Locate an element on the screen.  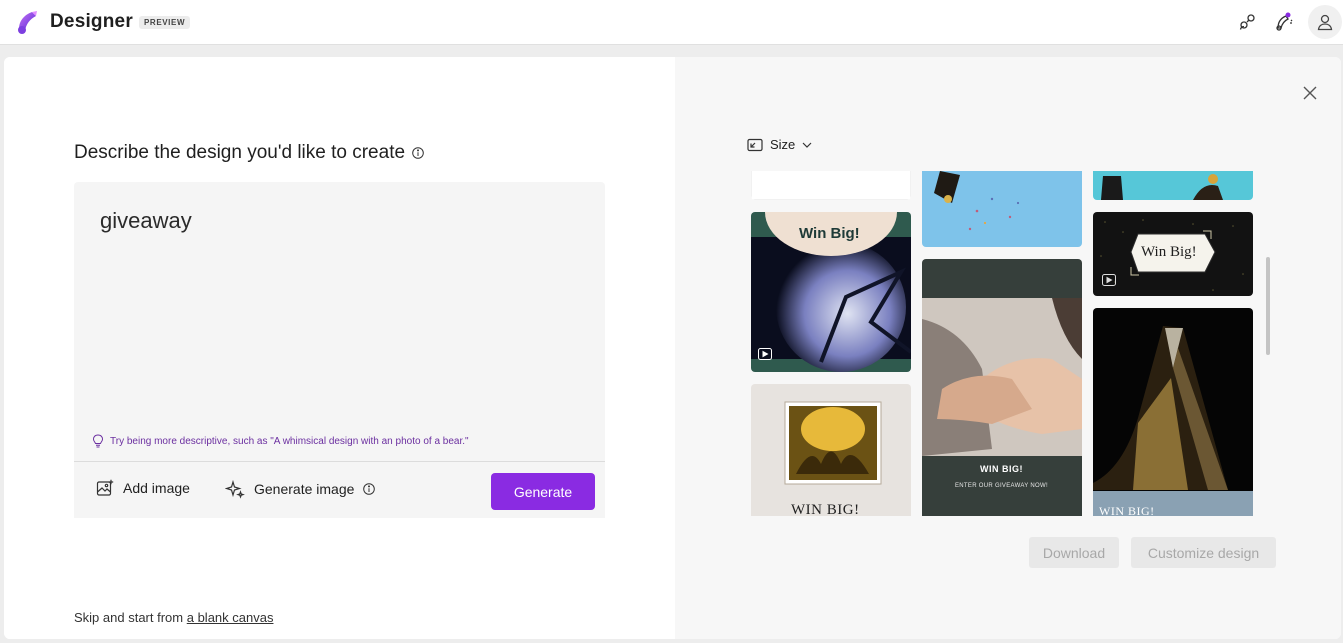
app-name: Designer is located at coordinates (91, 21).